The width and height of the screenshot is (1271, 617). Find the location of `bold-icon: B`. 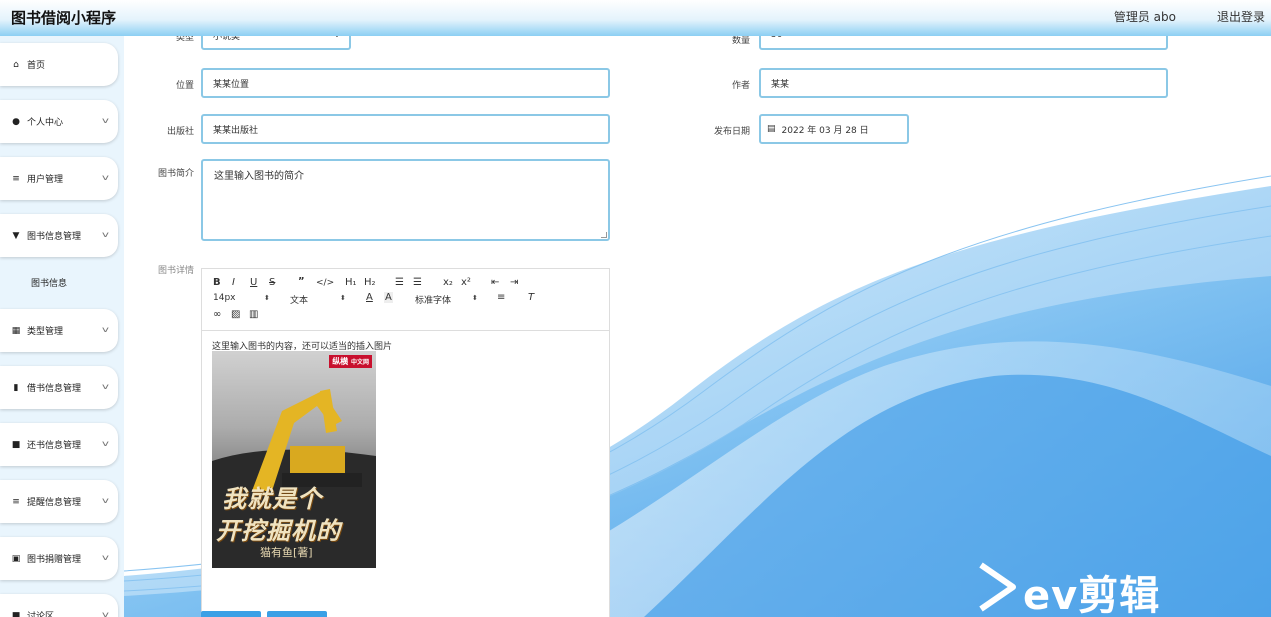

bold-icon: B is located at coordinates (217, 282).